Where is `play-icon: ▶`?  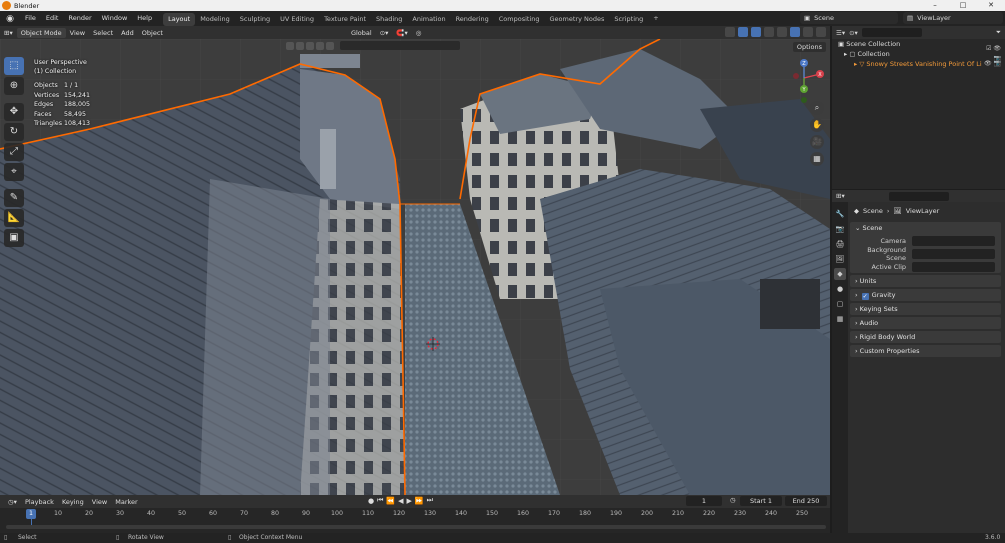
play-icon: ▶ is located at coordinates (409, 501).